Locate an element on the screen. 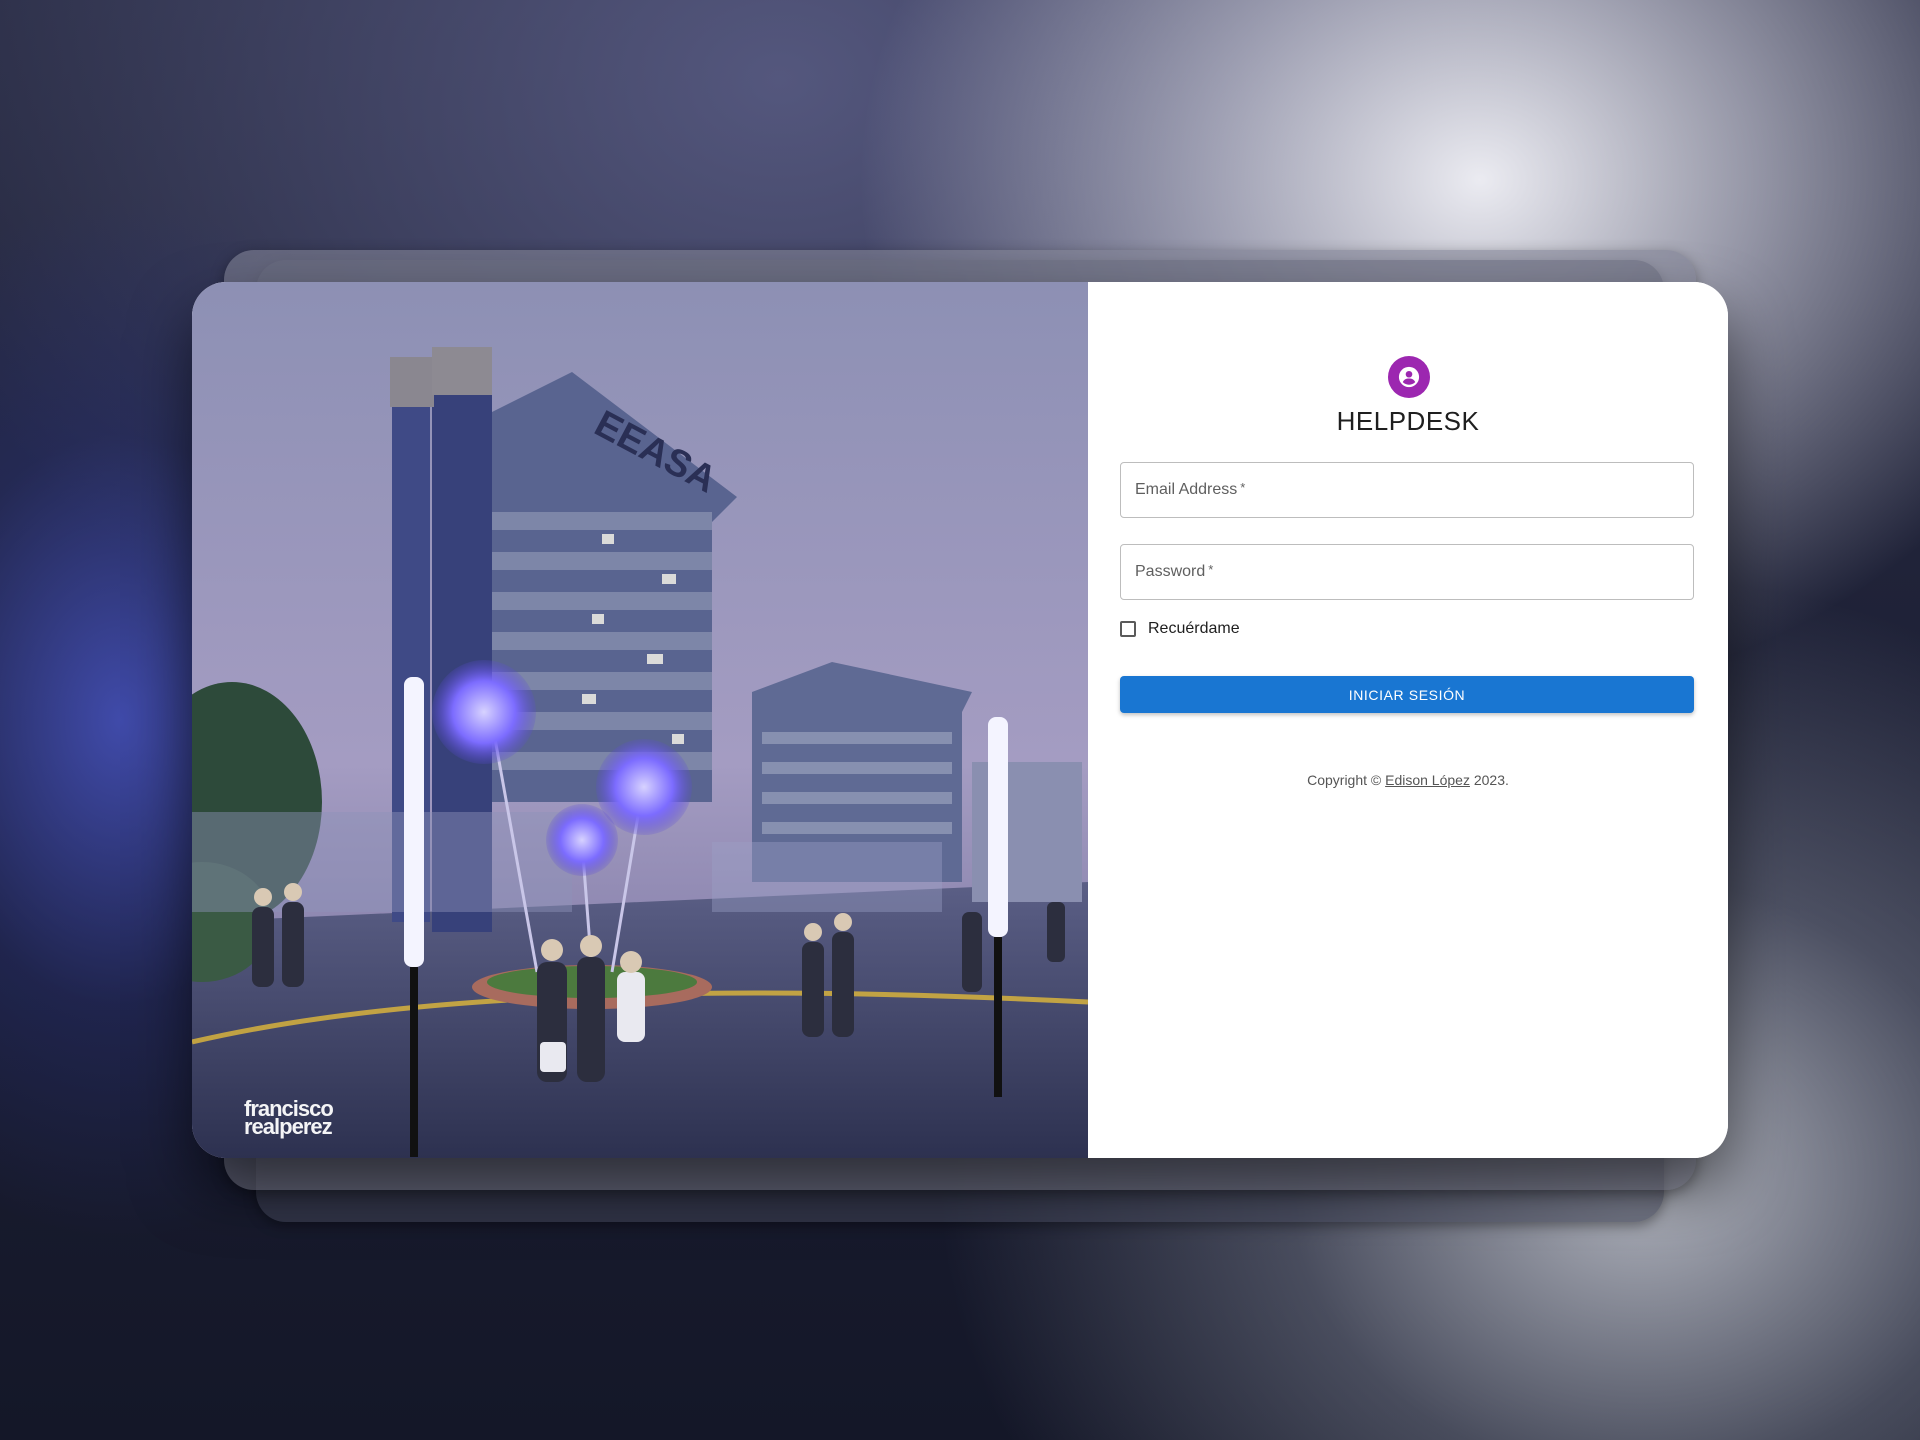 This screenshot has width=1920, height=1440. watermark-line-2: realperez is located at coordinates (288, 1126).